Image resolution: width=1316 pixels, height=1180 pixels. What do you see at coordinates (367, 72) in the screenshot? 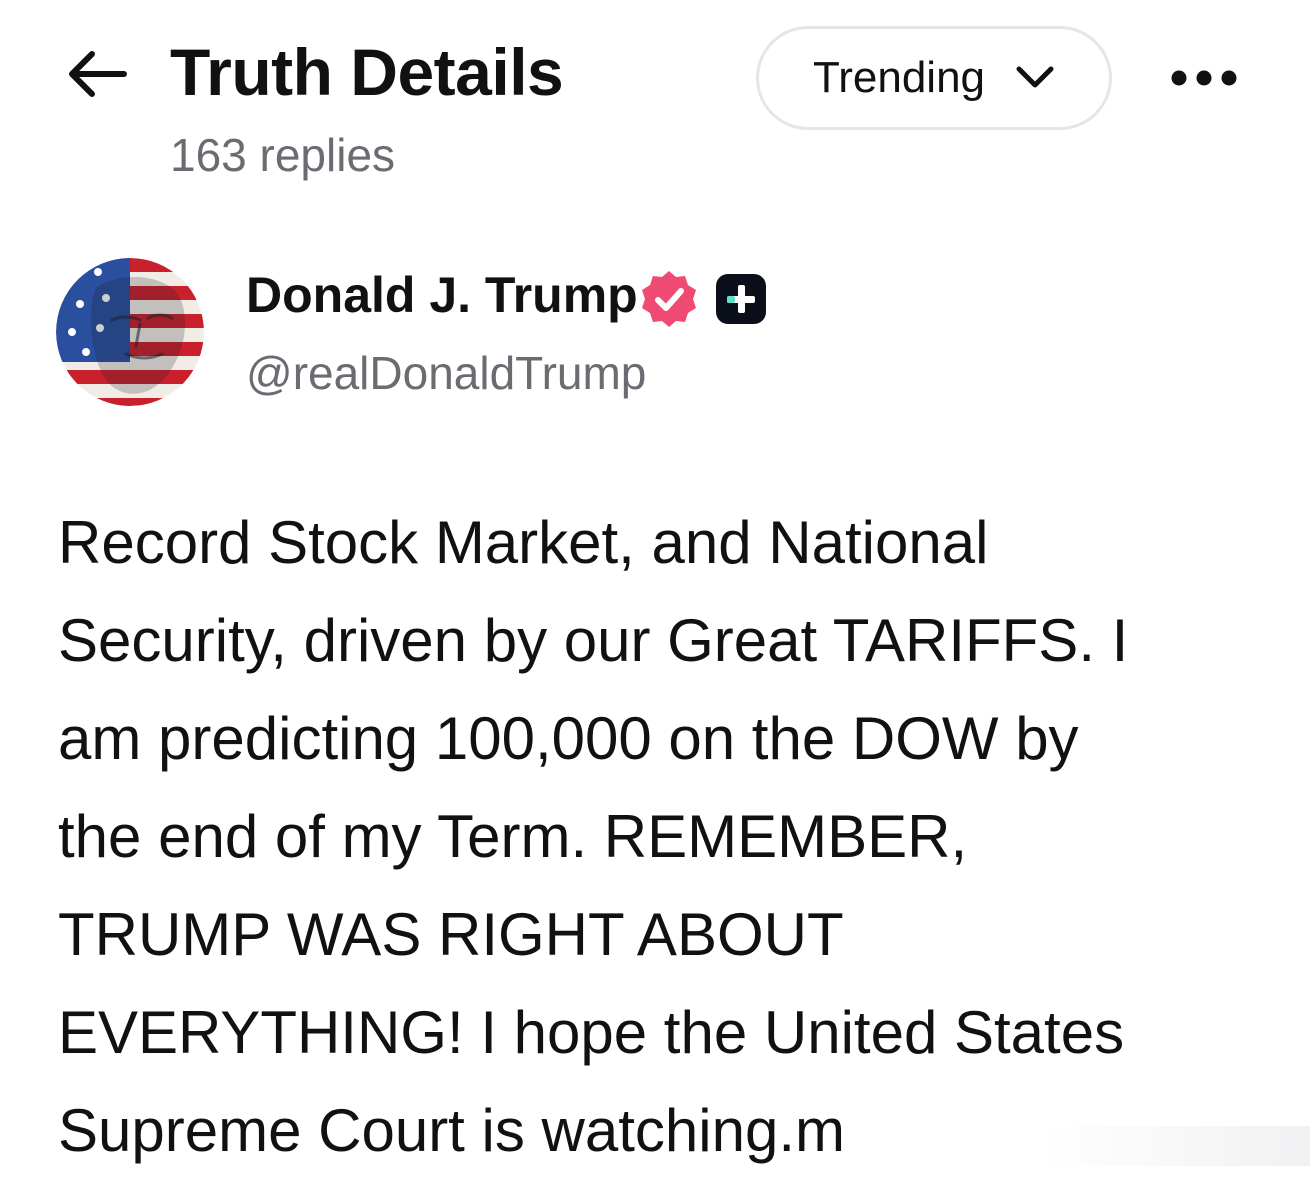
I see `page-title: Truth Details` at bounding box center [367, 72].